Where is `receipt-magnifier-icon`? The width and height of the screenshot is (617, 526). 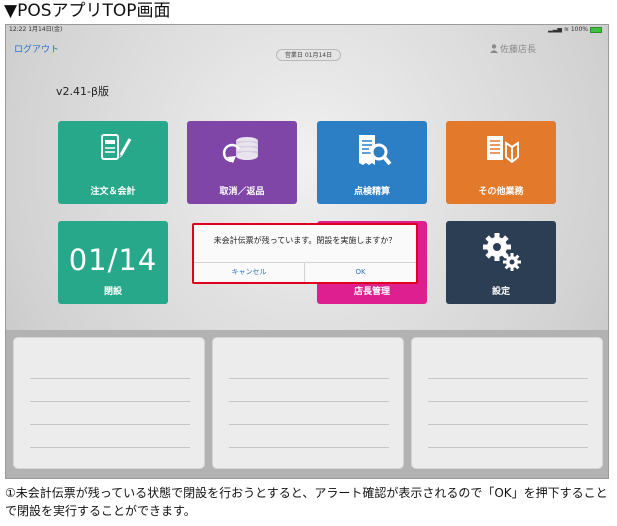
receipt-magnifier-icon is located at coordinates (375, 150).